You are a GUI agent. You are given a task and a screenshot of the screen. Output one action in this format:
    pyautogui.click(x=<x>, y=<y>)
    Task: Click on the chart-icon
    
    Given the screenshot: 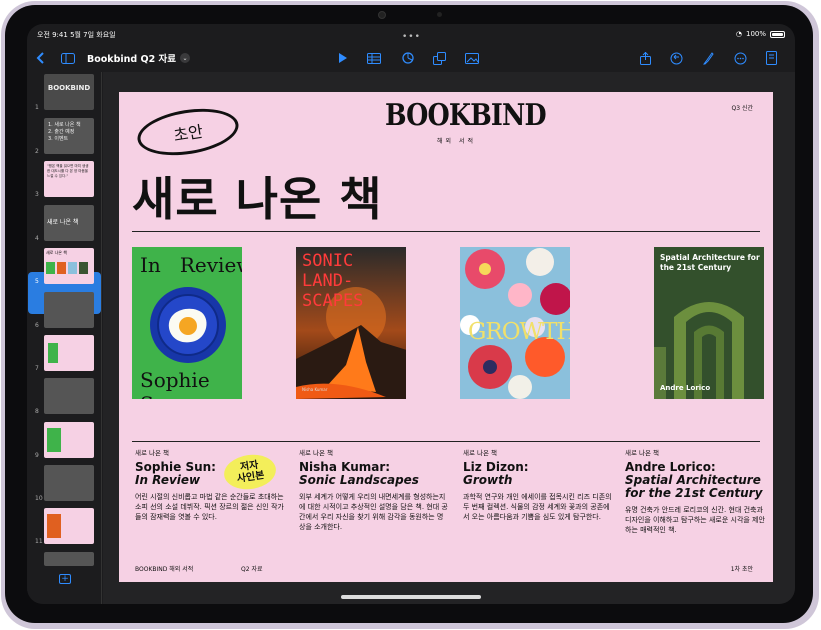 What is the action you would take?
    pyautogui.click(x=408, y=58)
    